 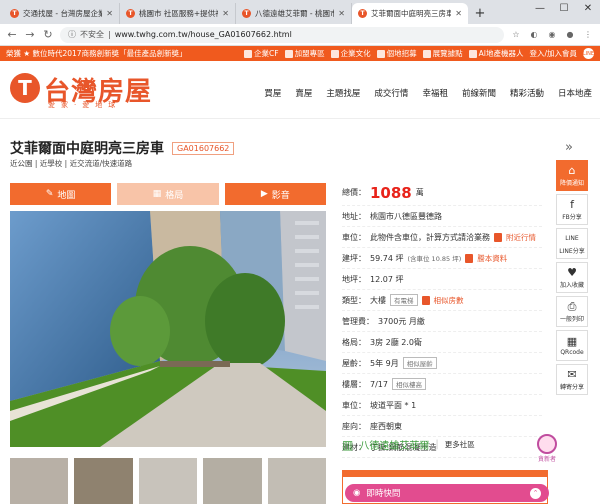 What do you see at coordinates (48, 34) in the screenshot?
I see `reload-icon: ↻` at bounding box center [48, 34].